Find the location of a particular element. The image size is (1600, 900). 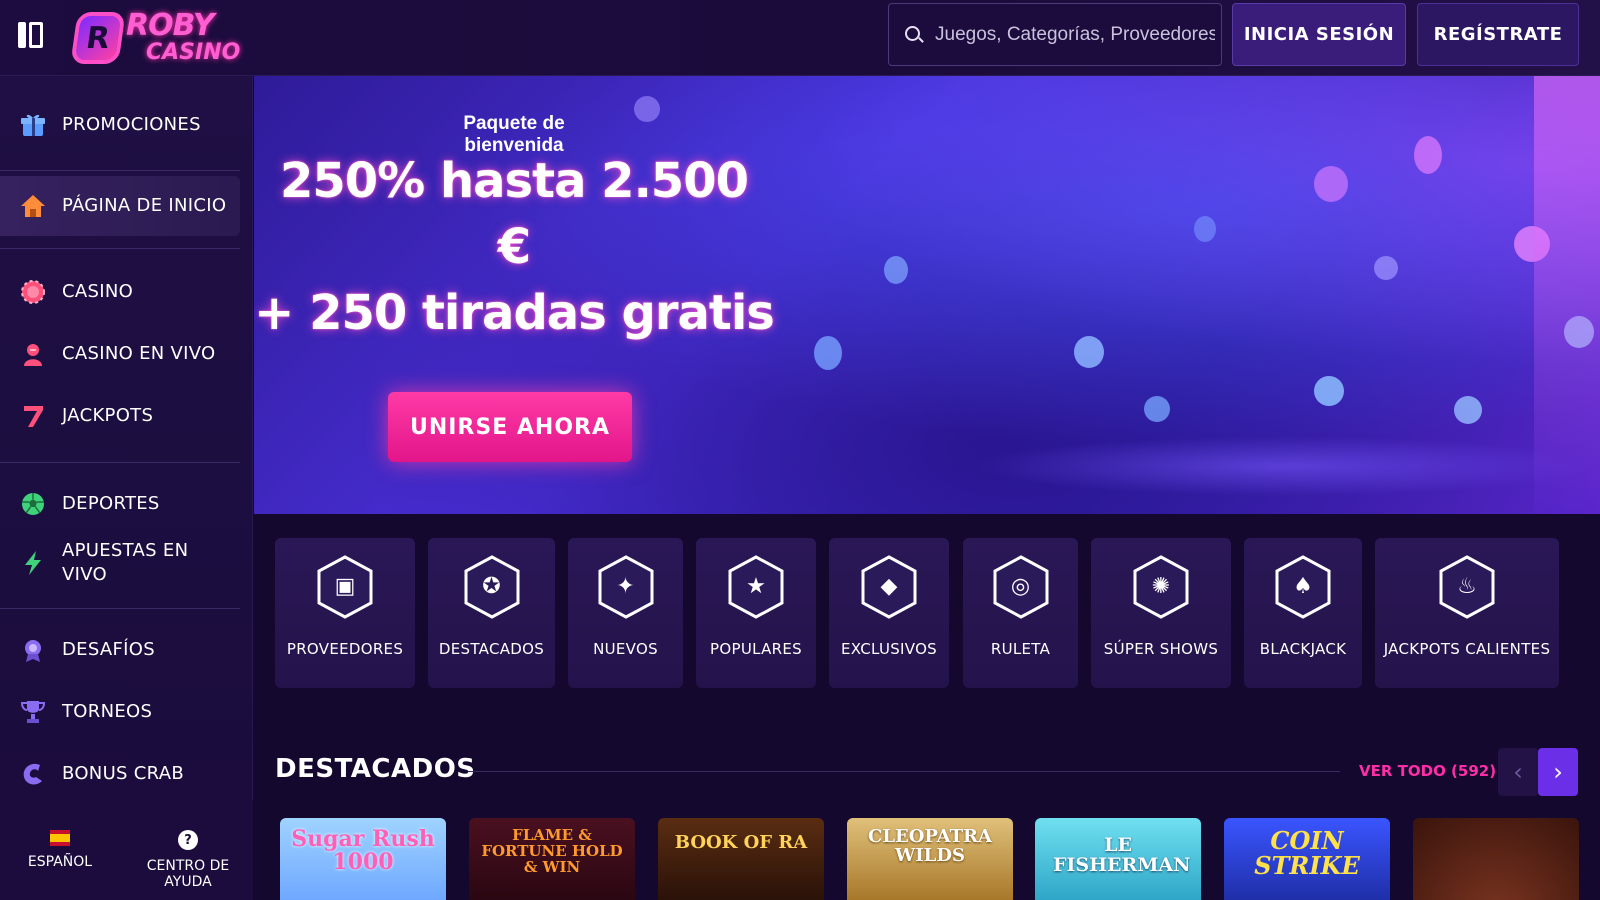

game-title: CLEOPATRA WILDS is located at coordinates (930, 846).